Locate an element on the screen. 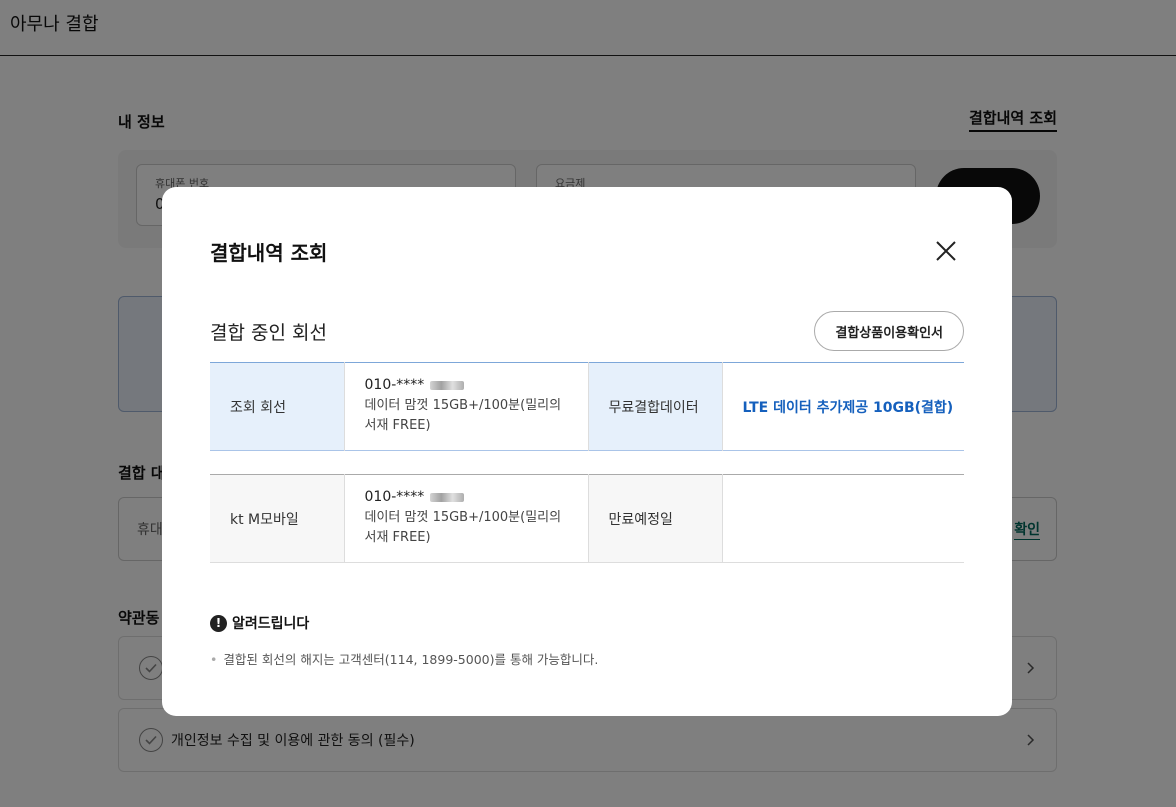  value-cell is located at coordinates (843, 519).